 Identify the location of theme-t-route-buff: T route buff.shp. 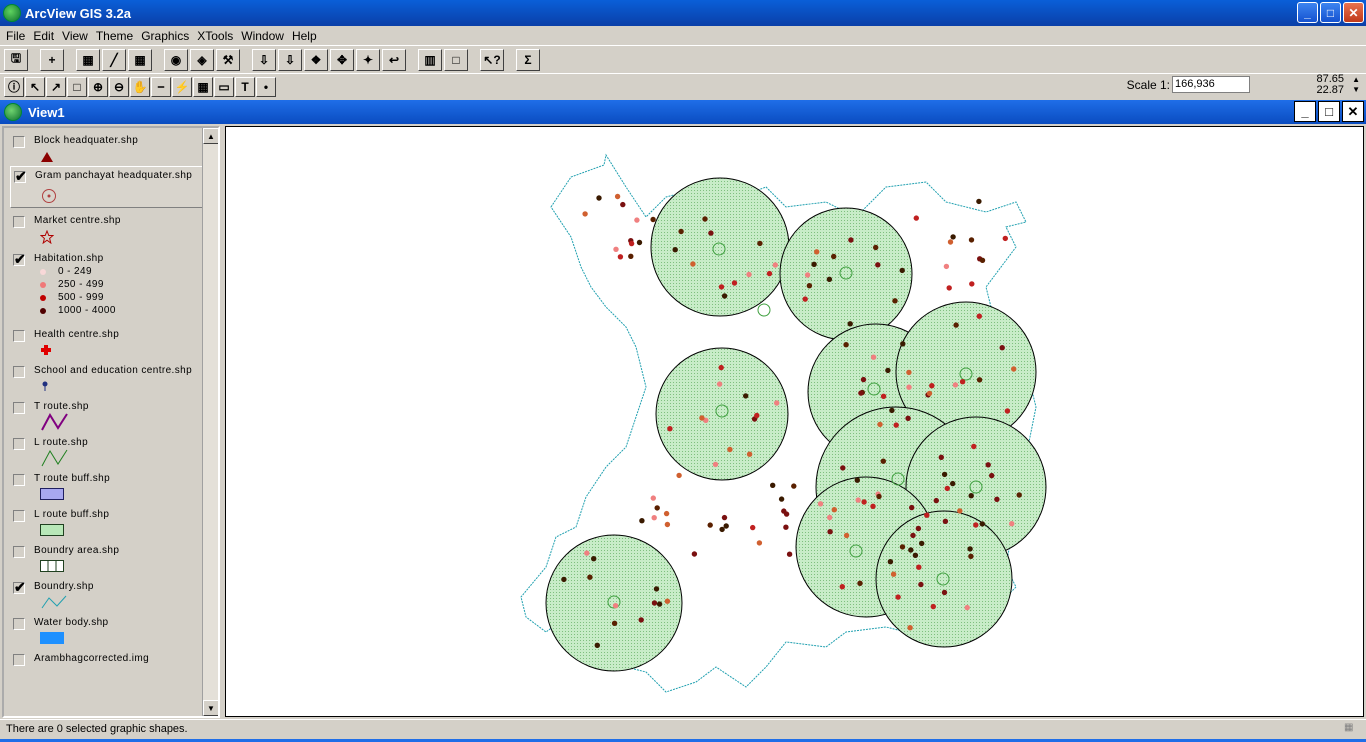
(108, 487).